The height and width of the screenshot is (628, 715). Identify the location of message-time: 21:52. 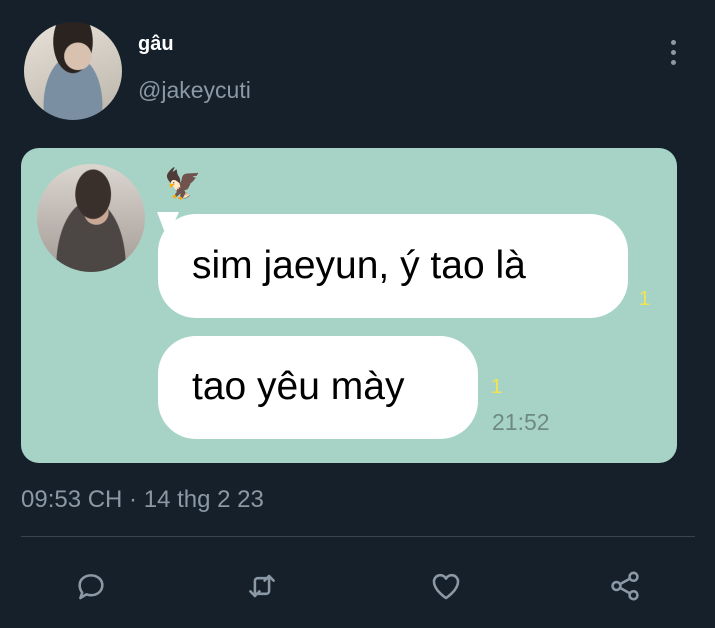
(521, 422).